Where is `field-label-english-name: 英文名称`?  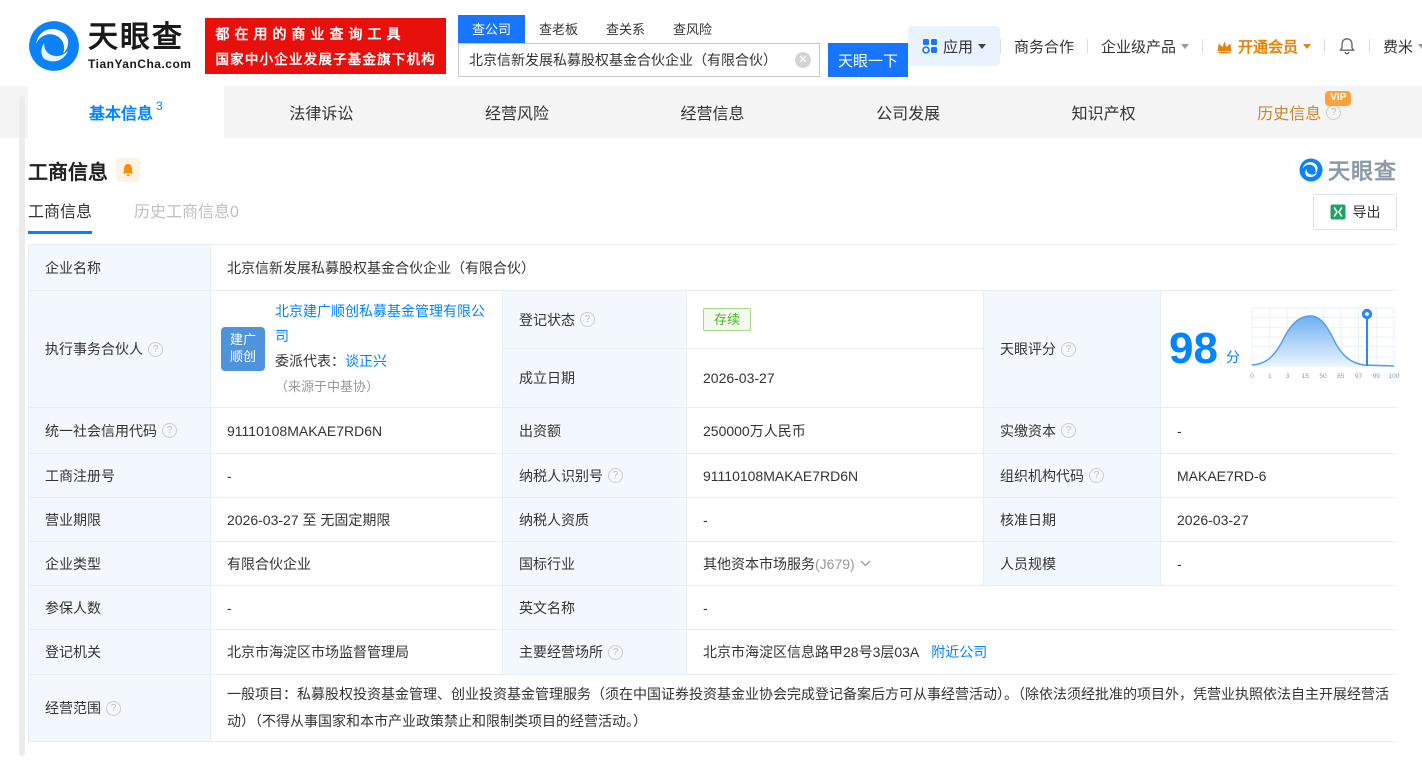
field-label-english-name: 英文名称 is located at coordinates (594, 607).